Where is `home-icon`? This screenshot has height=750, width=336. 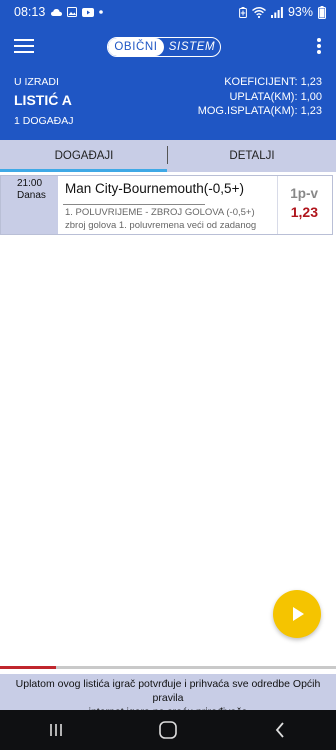 home-icon is located at coordinates (168, 730).